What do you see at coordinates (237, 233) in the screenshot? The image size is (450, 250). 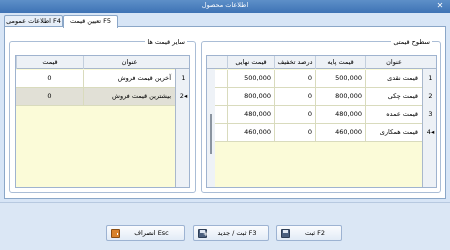 I see `save-new-button-label: ثبت / جدید F3` at bounding box center [237, 233].